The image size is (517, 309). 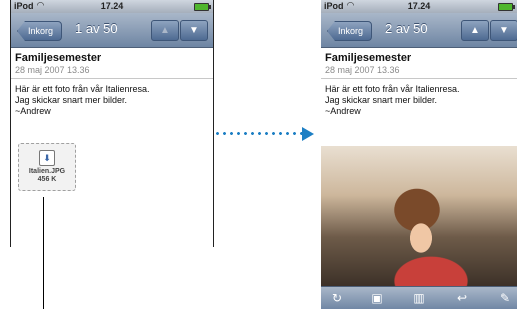 I want to click on reply-icon: ↩, so click(x=462, y=298).